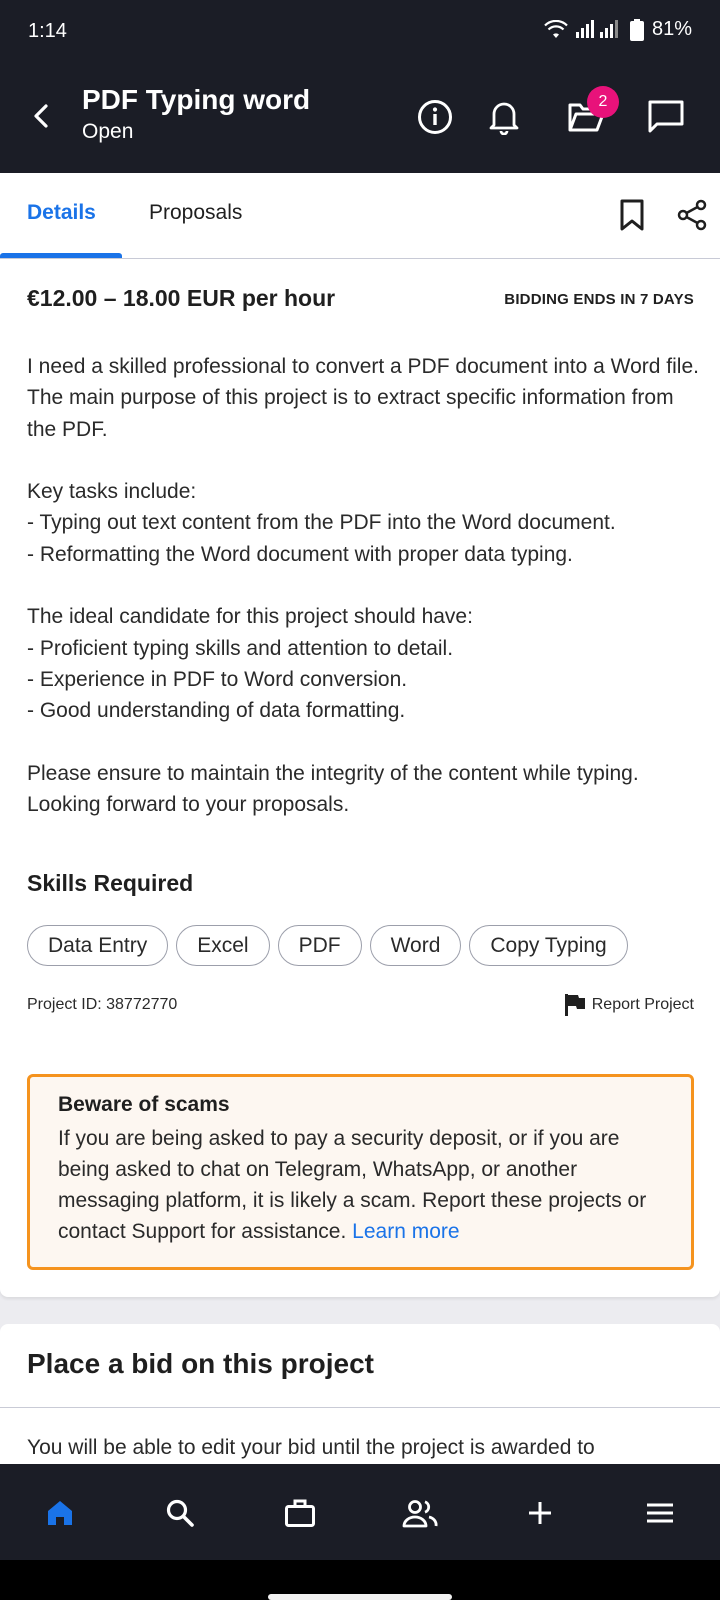 This screenshot has height=1600, width=720. I want to click on description-line: Key tasks include:, so click(112, 492).